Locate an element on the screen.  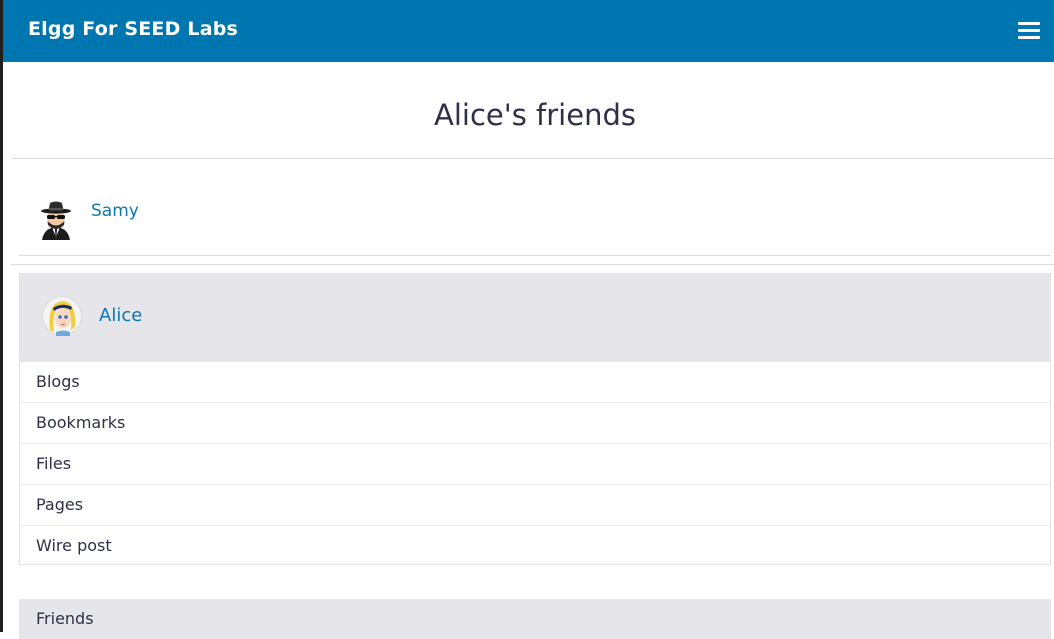
page-title: Alice's friends is located at coordinates (535, 115).